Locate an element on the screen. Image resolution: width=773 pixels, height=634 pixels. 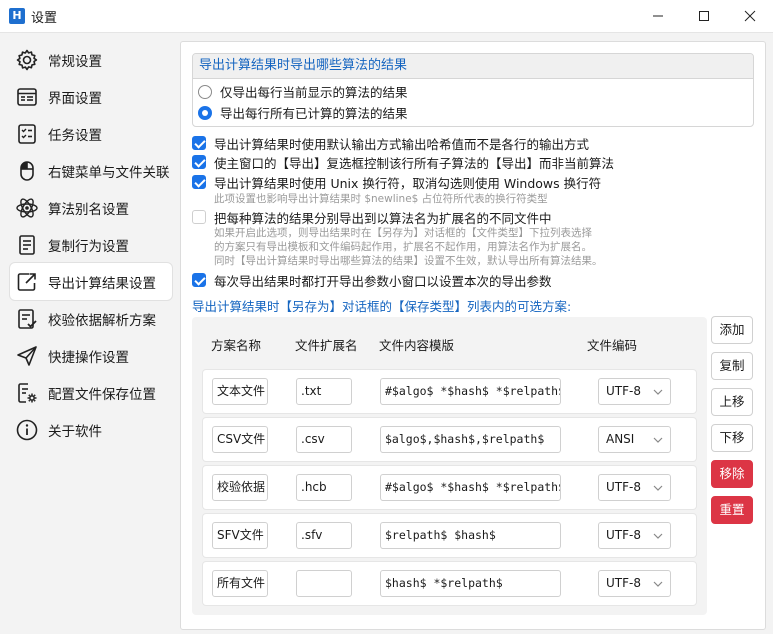
remove-button: 移除 is located at coordinates (732, 474).